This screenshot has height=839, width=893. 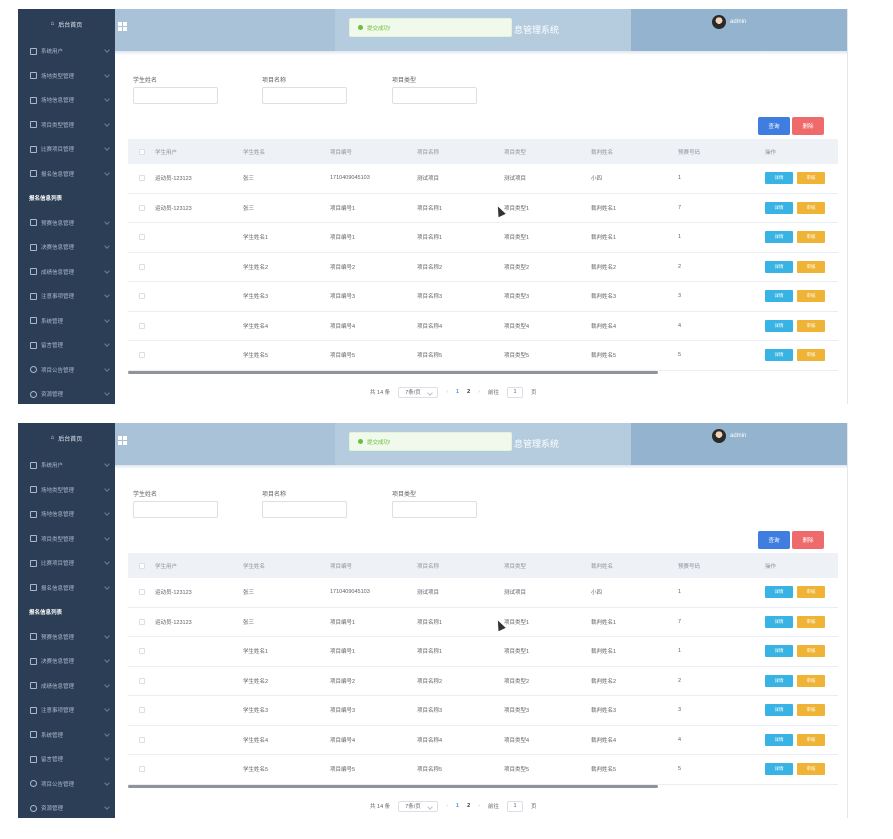 What do you see at coordinates (66, 247) in the screenshot?
I see `sidebar-item: 决赛信息管理` at bounding box center [66, 247].